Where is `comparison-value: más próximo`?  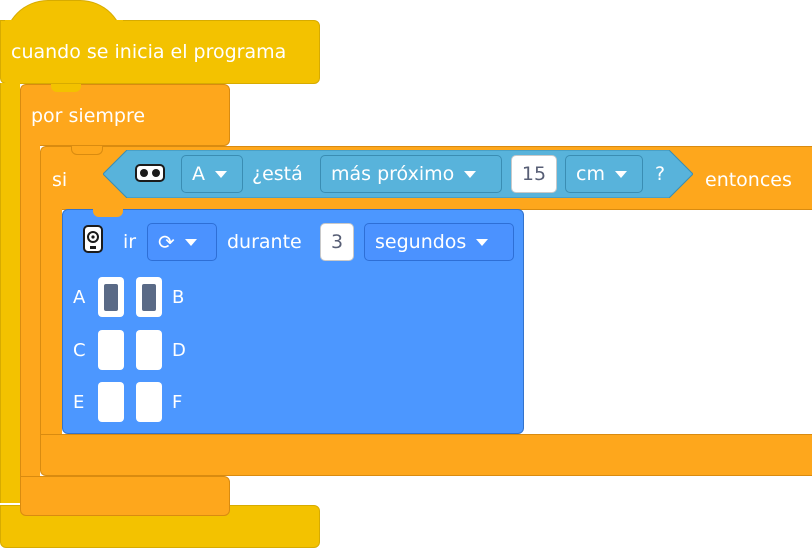 comparison-value: más próximo is located at coordinates (393, 174).